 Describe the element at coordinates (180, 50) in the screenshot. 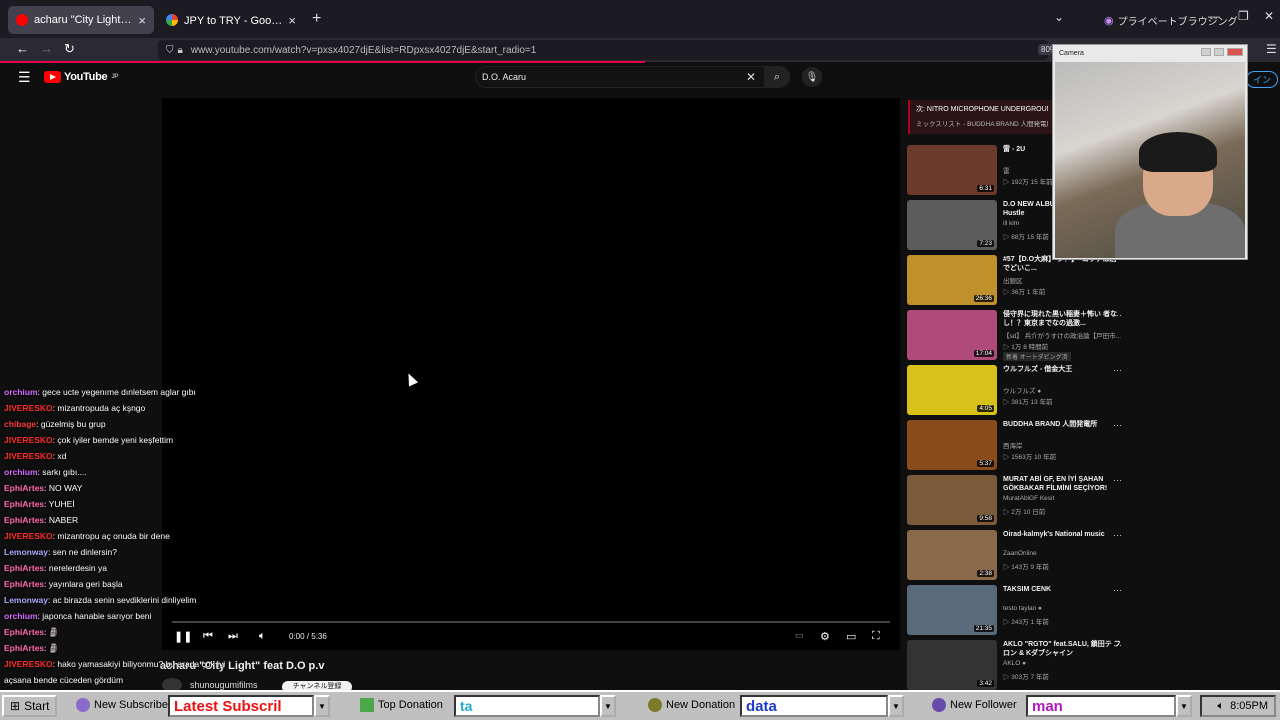

I see `lock-icon: 🔒︎` at that location.